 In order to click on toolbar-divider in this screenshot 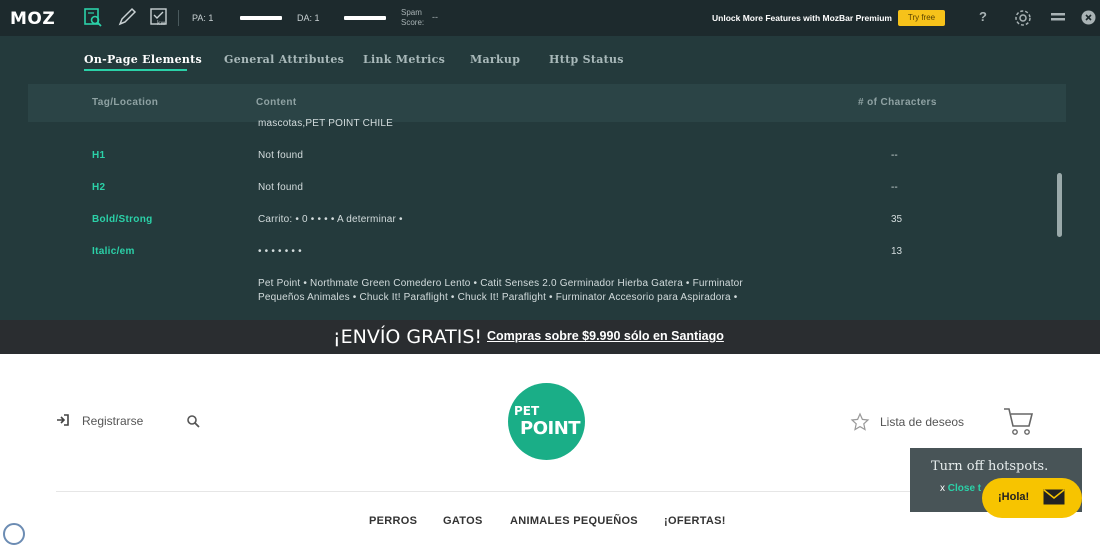, I will do `click(178, 18)`.